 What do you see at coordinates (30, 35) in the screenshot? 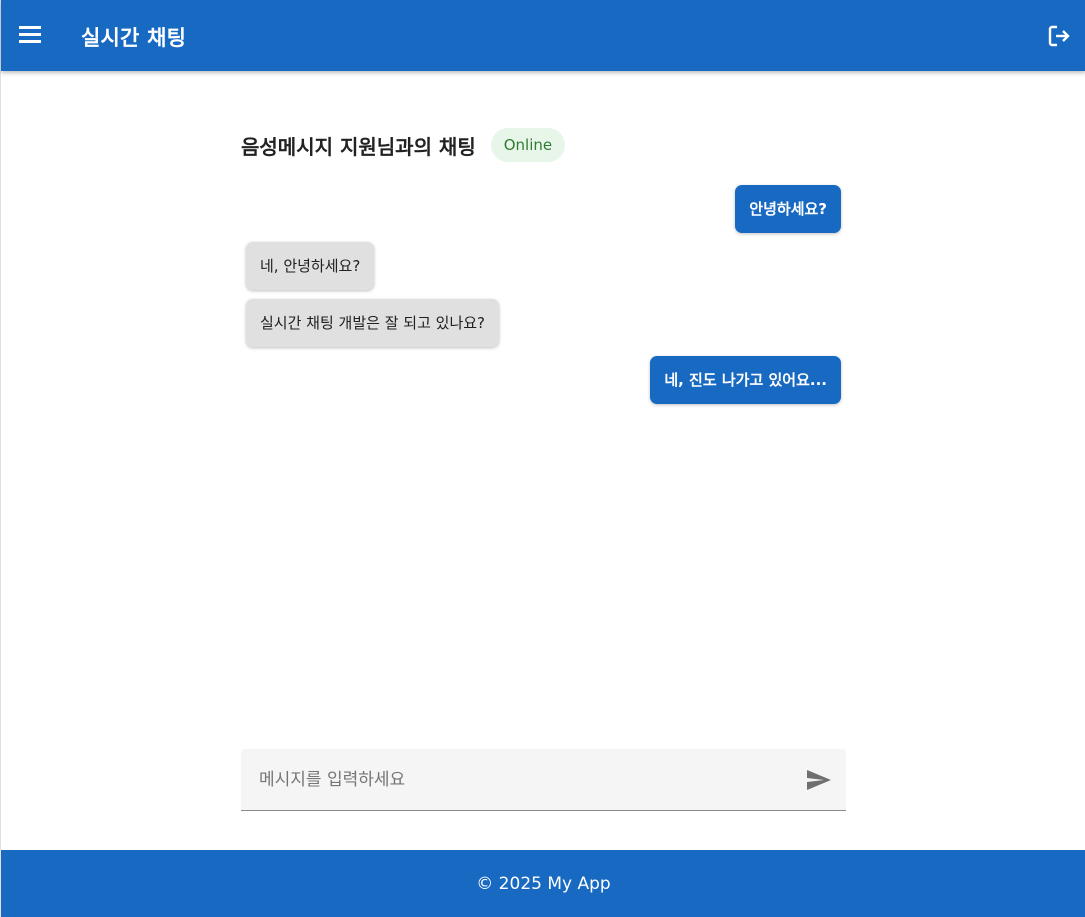
I see `menu-icon` at bounding box center [30, 35].